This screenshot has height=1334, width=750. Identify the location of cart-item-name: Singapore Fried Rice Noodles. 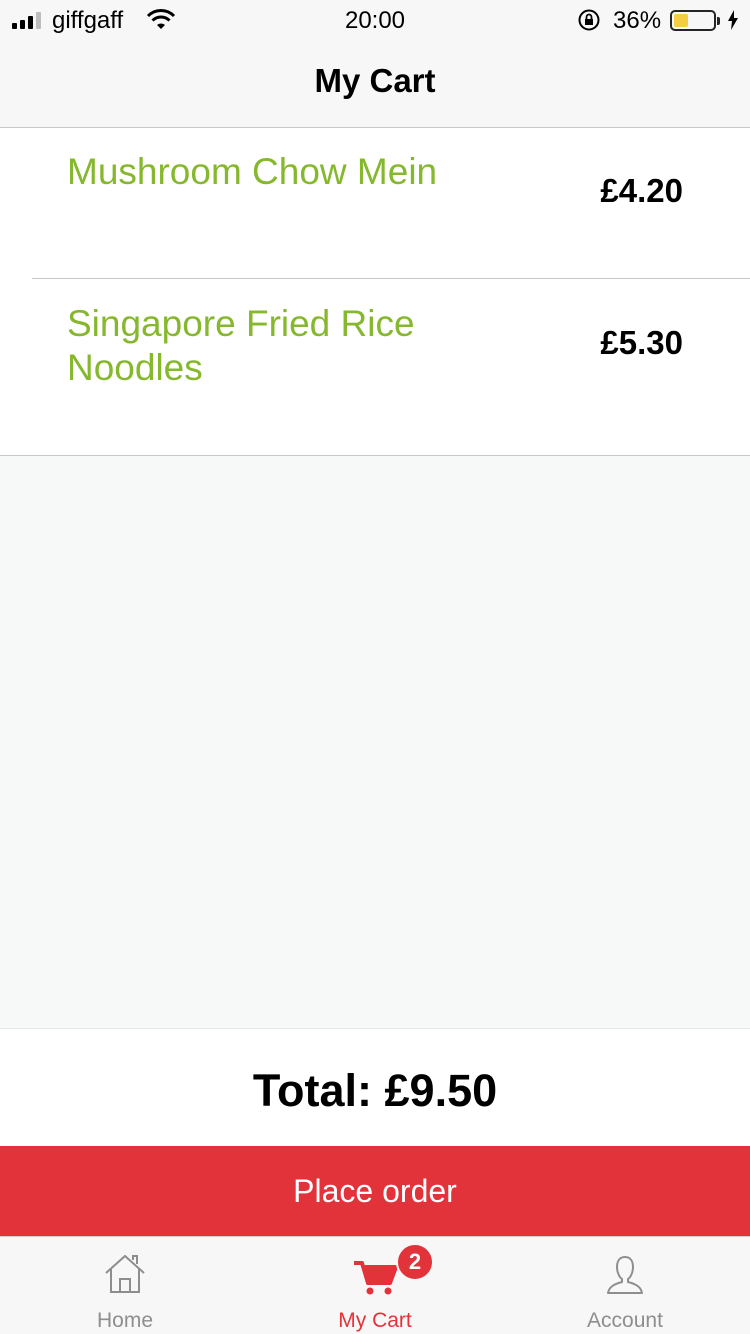
(241, 345).